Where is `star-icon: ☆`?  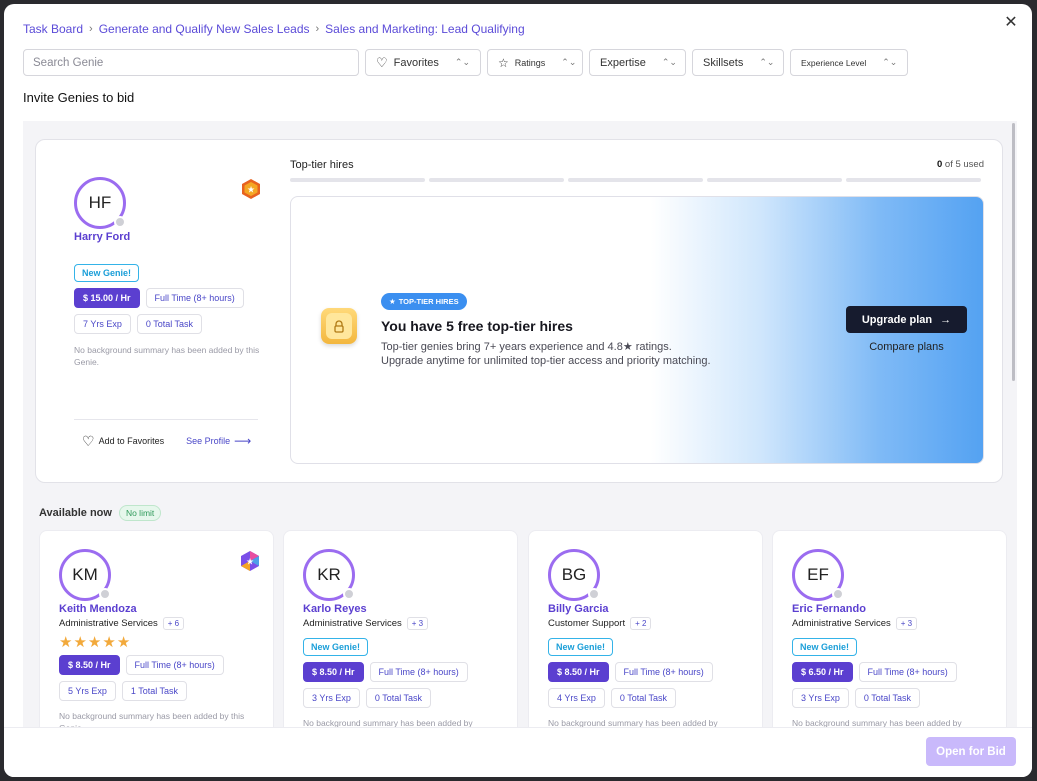 star-icon: ☆ is located at coordinates (503, 62).